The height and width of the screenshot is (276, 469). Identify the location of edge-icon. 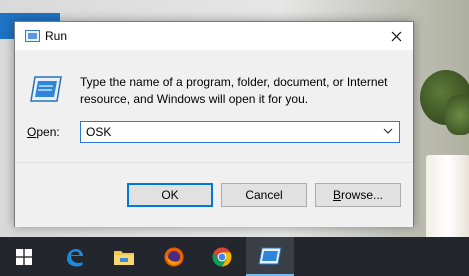
(75, 257).